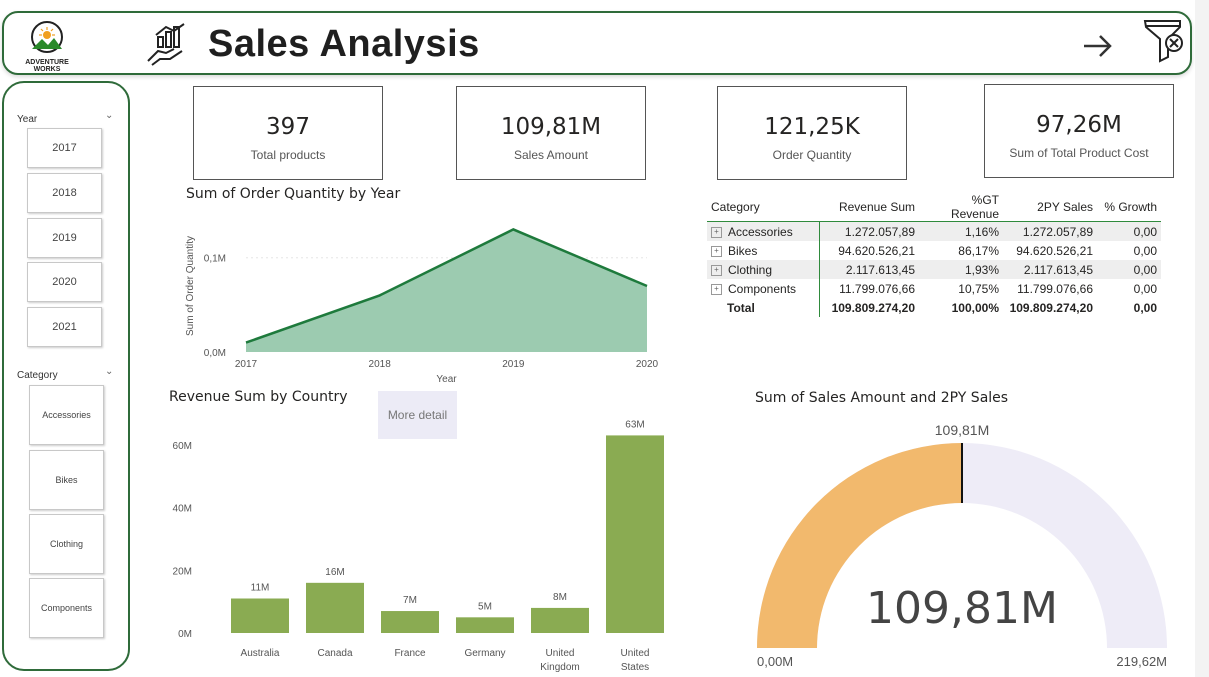 The height and width of the screenshot is (677, 1209). I want to click on sales-gauge-chart: 109,81M 109,81M 0,00M 219,62M, so click(962, 545).